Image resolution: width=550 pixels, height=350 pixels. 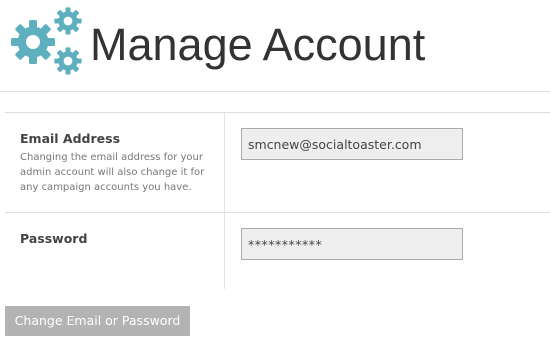 What do you see at coordinates (258, 44) in the screenshot?
I see `page-title: Manage Account` at bounding box center [258, 44].